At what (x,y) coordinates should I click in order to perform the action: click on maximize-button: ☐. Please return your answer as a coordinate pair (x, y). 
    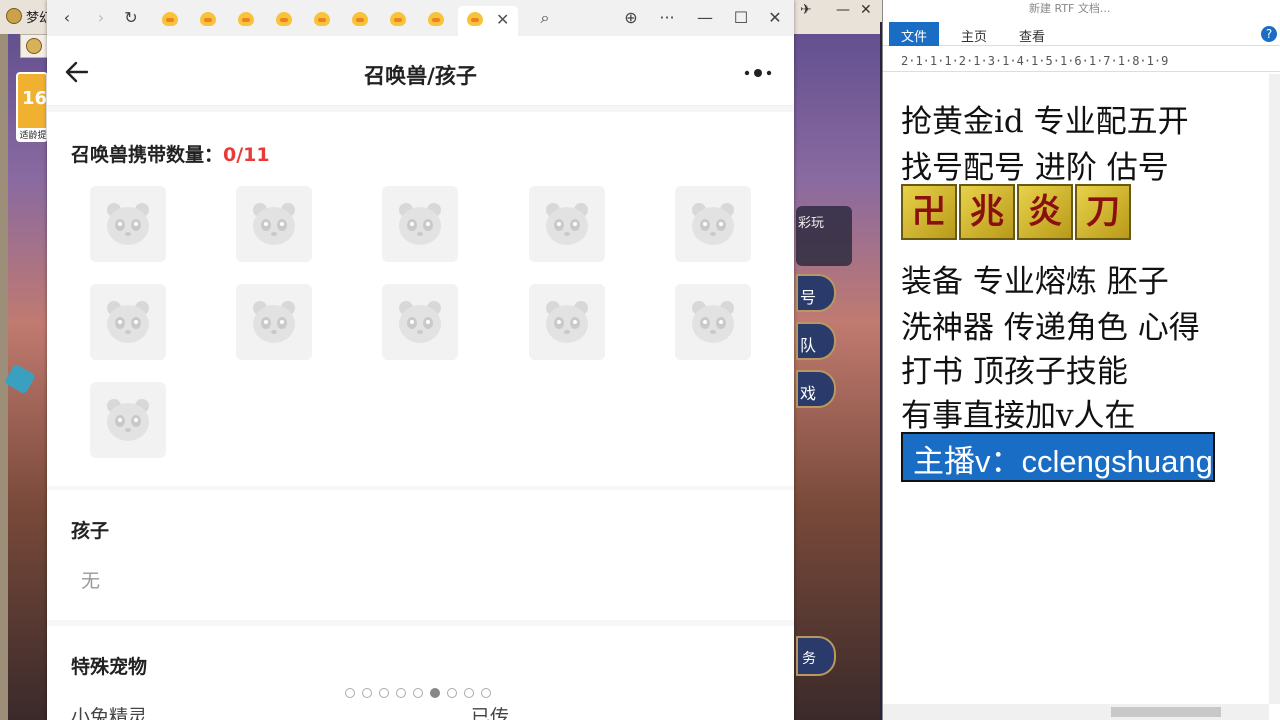
    Looking at the image, I should click on (741, 18).